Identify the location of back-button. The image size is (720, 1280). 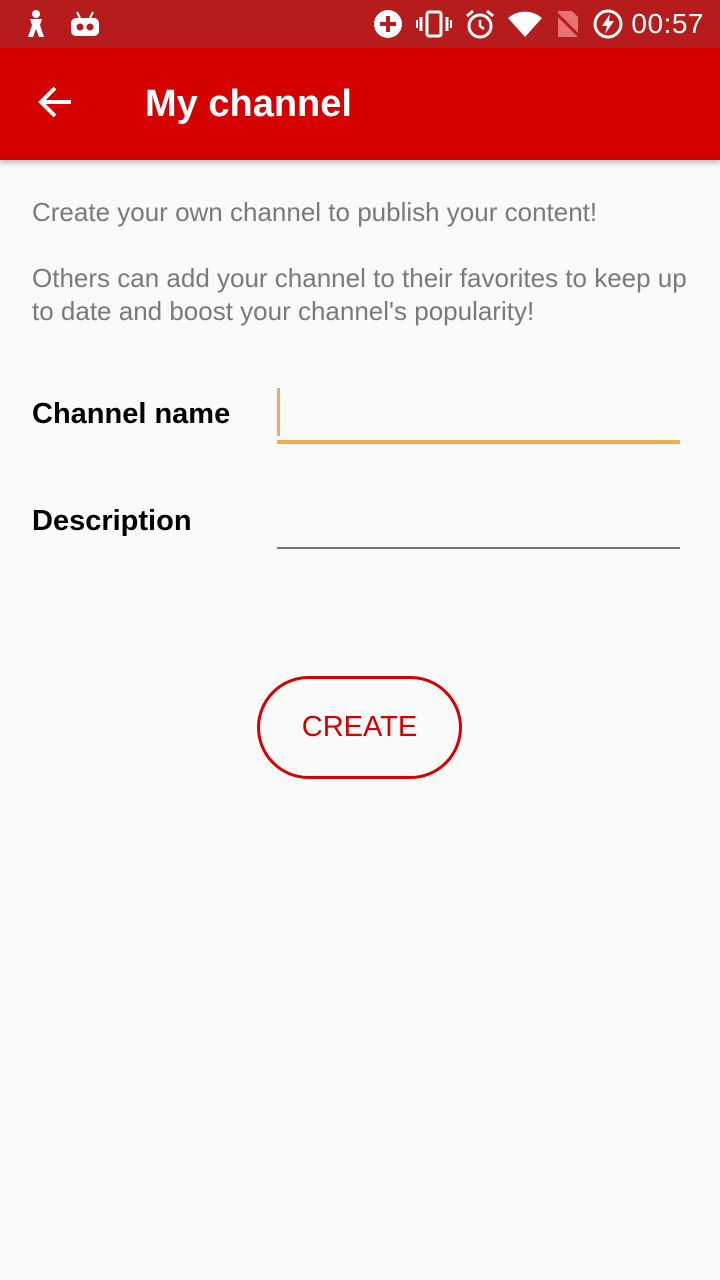
(56, 104).